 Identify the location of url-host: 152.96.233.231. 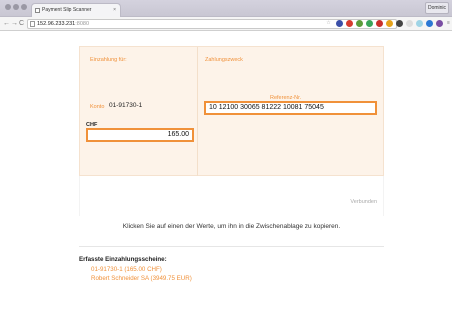
(56, 24).